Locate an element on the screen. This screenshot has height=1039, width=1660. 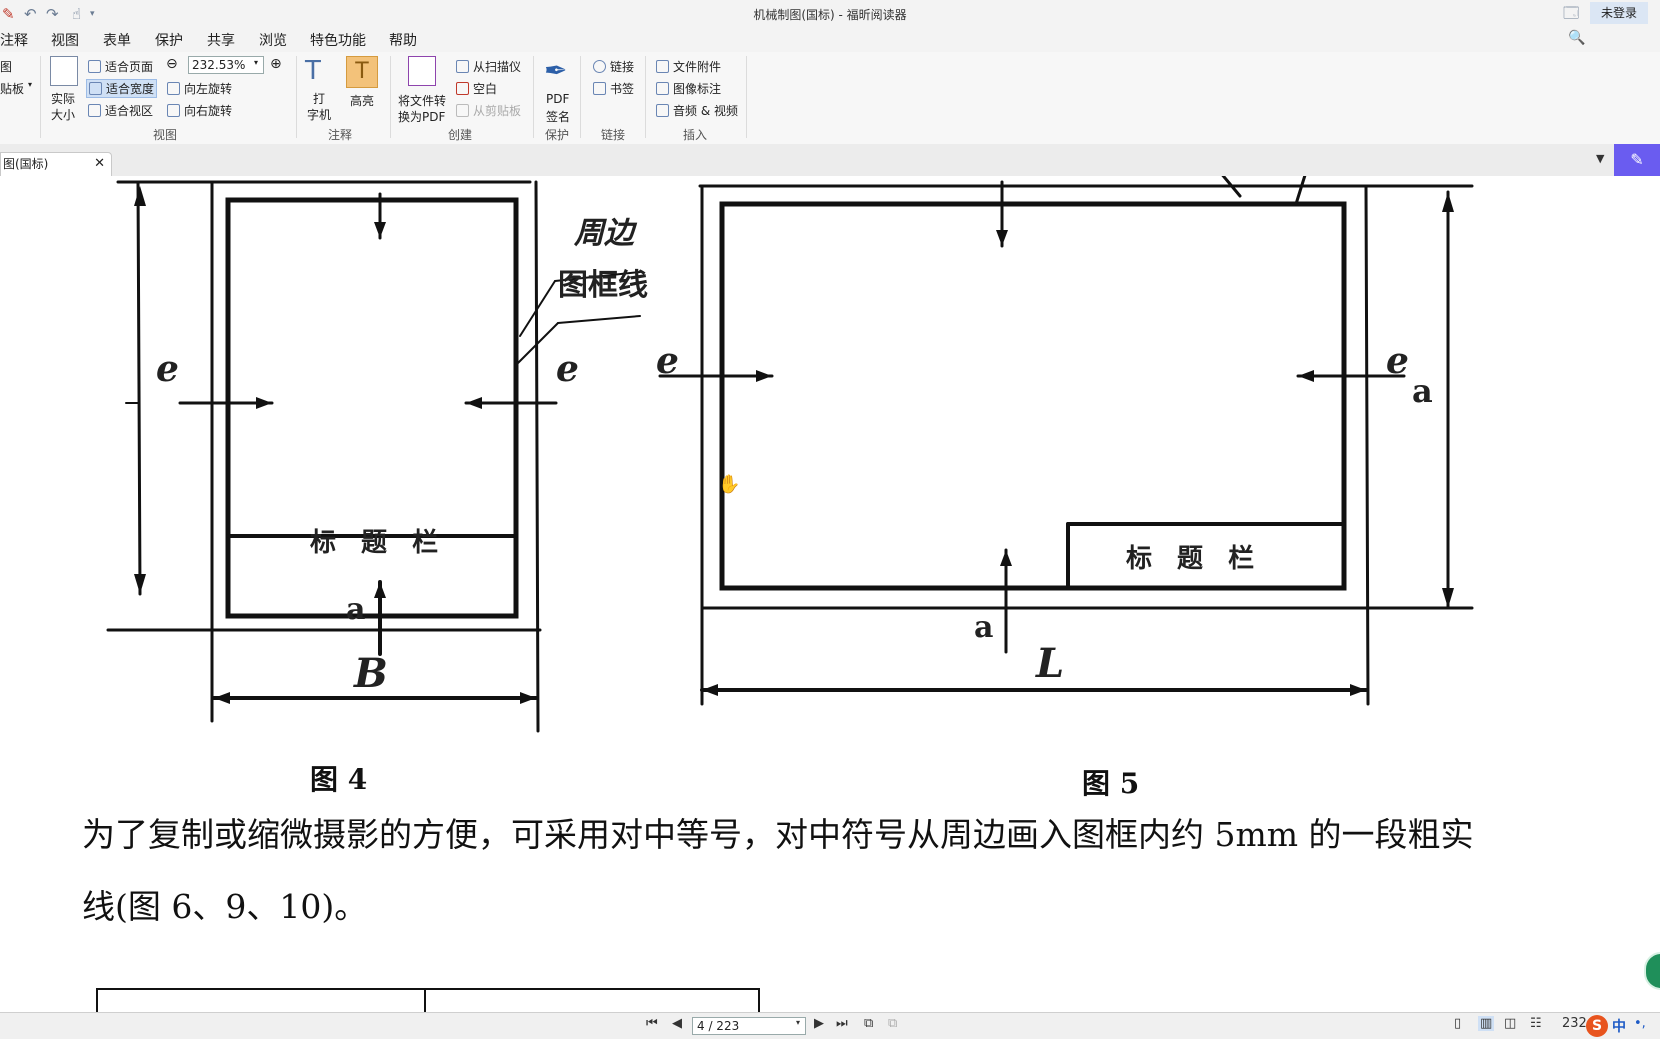
menu-protect: 保护 is located at coordinates (169, 40).